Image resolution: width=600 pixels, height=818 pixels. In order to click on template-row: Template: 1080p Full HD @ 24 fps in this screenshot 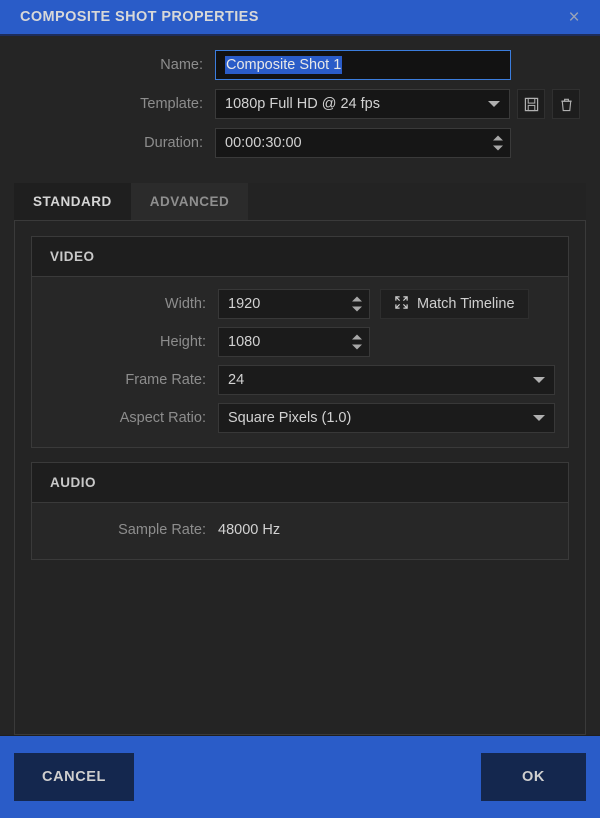, I will do `click(300, 104)`.